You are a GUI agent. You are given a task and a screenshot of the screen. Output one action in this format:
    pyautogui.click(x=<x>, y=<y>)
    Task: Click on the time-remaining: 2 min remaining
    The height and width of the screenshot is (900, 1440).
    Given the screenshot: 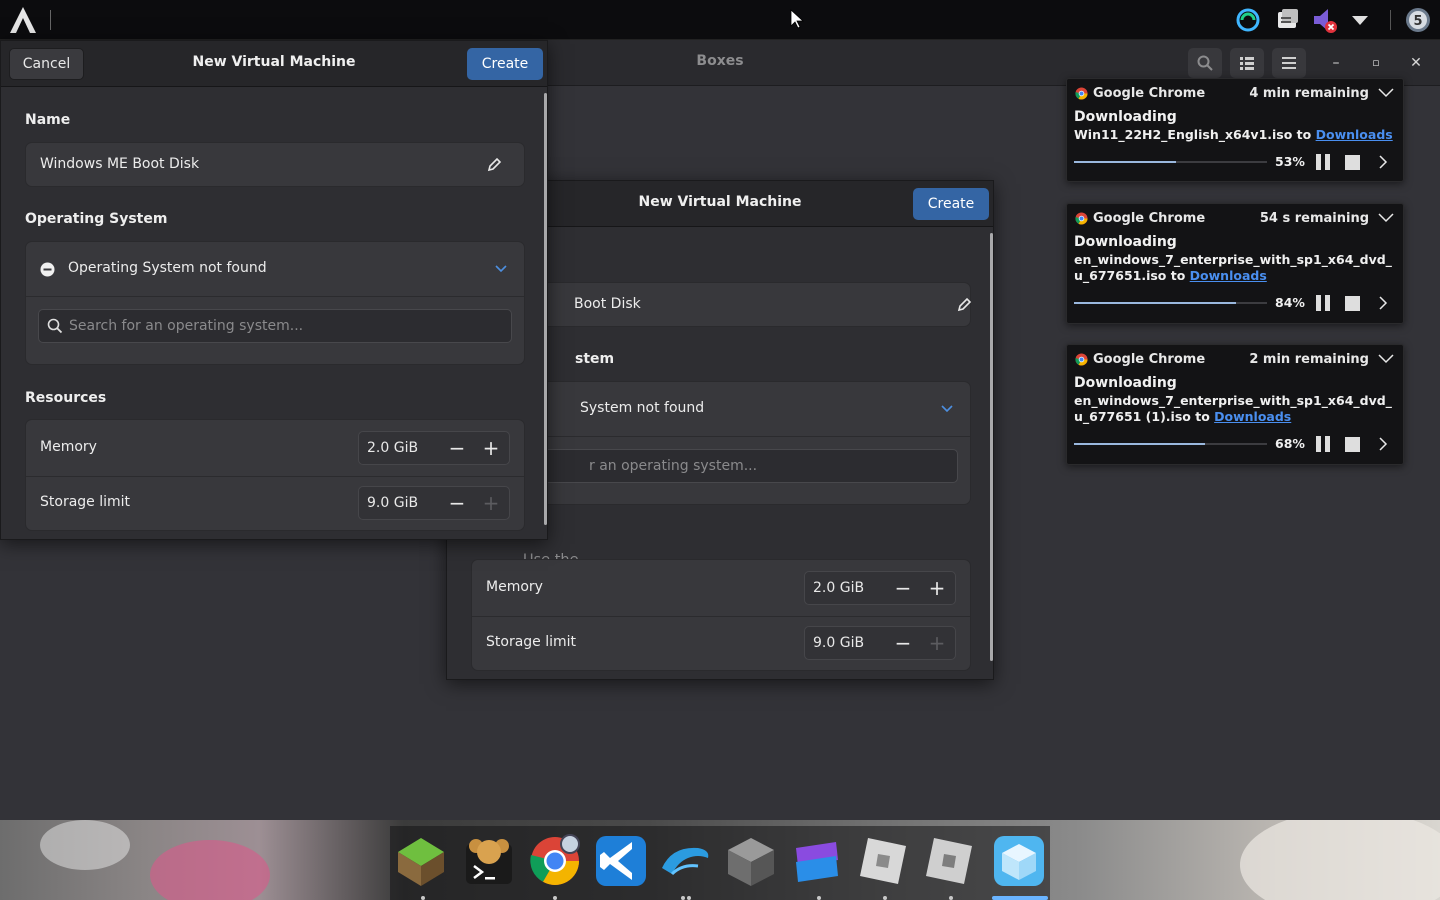 What is the action you would take?
    pyautogui.click(x=1309, y=359)
    